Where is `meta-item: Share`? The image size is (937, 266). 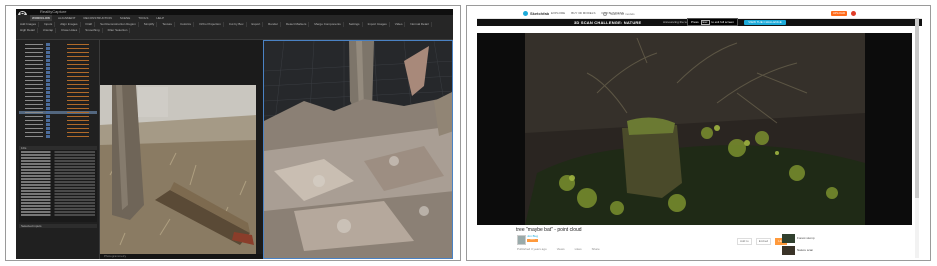
meta-item: Share is located at coordinates (596, 249).